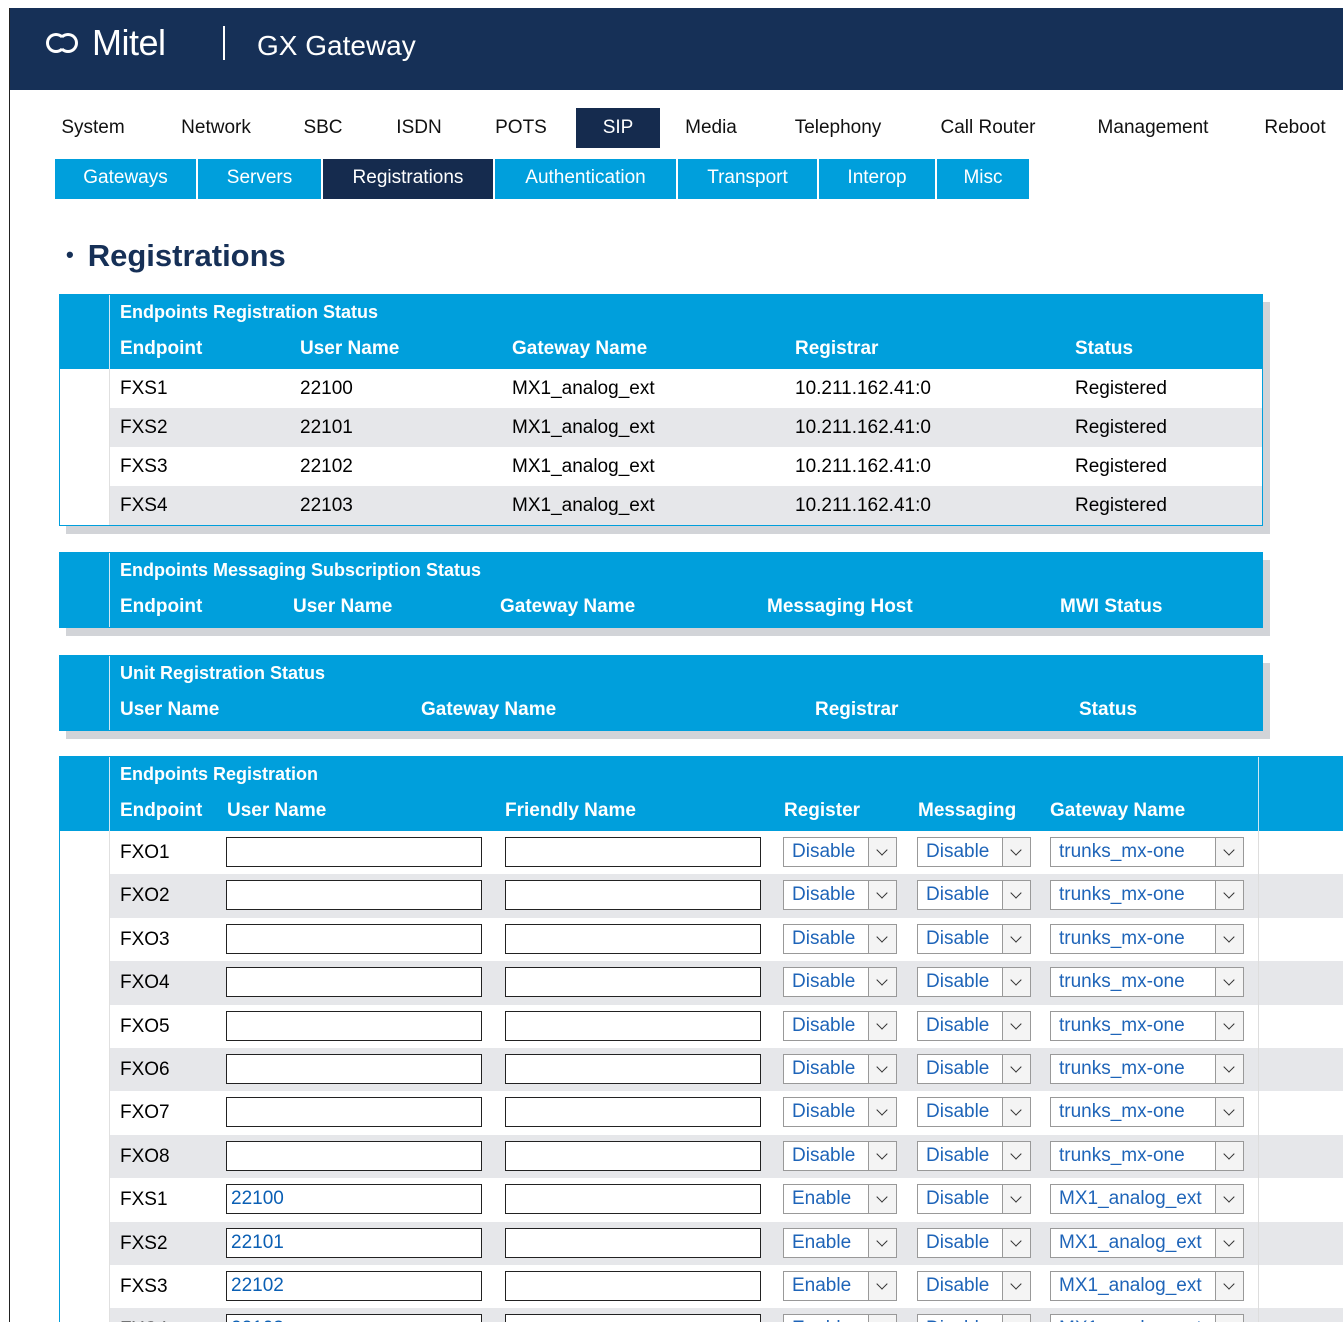  Describe the element at coordinates (711, 128) in the screenshot. I see `nav-media: Media` at that location.